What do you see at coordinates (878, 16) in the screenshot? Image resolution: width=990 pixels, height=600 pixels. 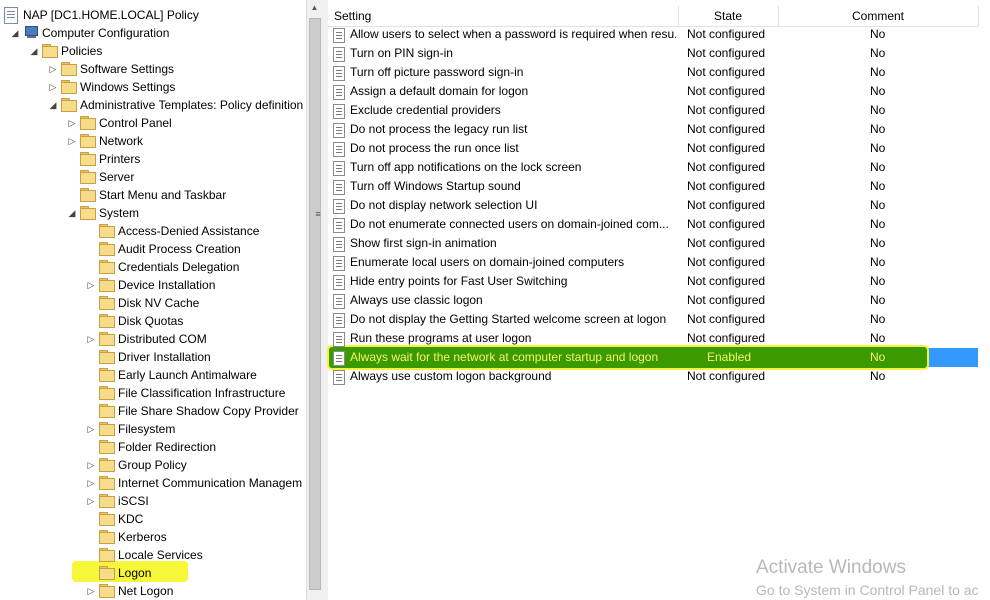 I see `column-header-comment: Comment` at bounding box center [878, 16].